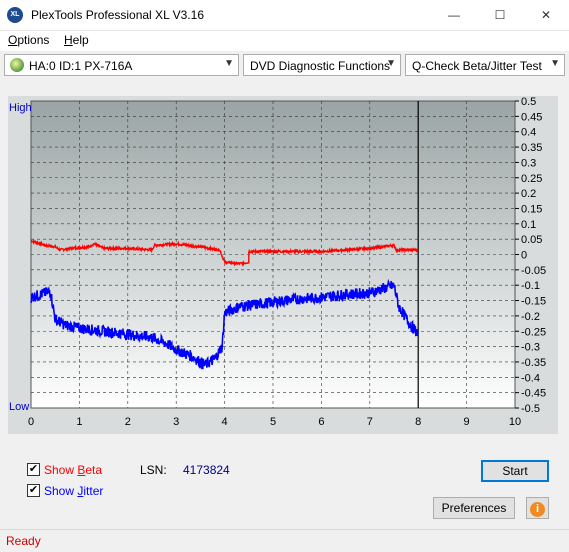 This screenshot has height=552, width=569. Describe the element at coordinates (528, 163) in the screenshot. I see `y-tick-label: 0.3` at that location.